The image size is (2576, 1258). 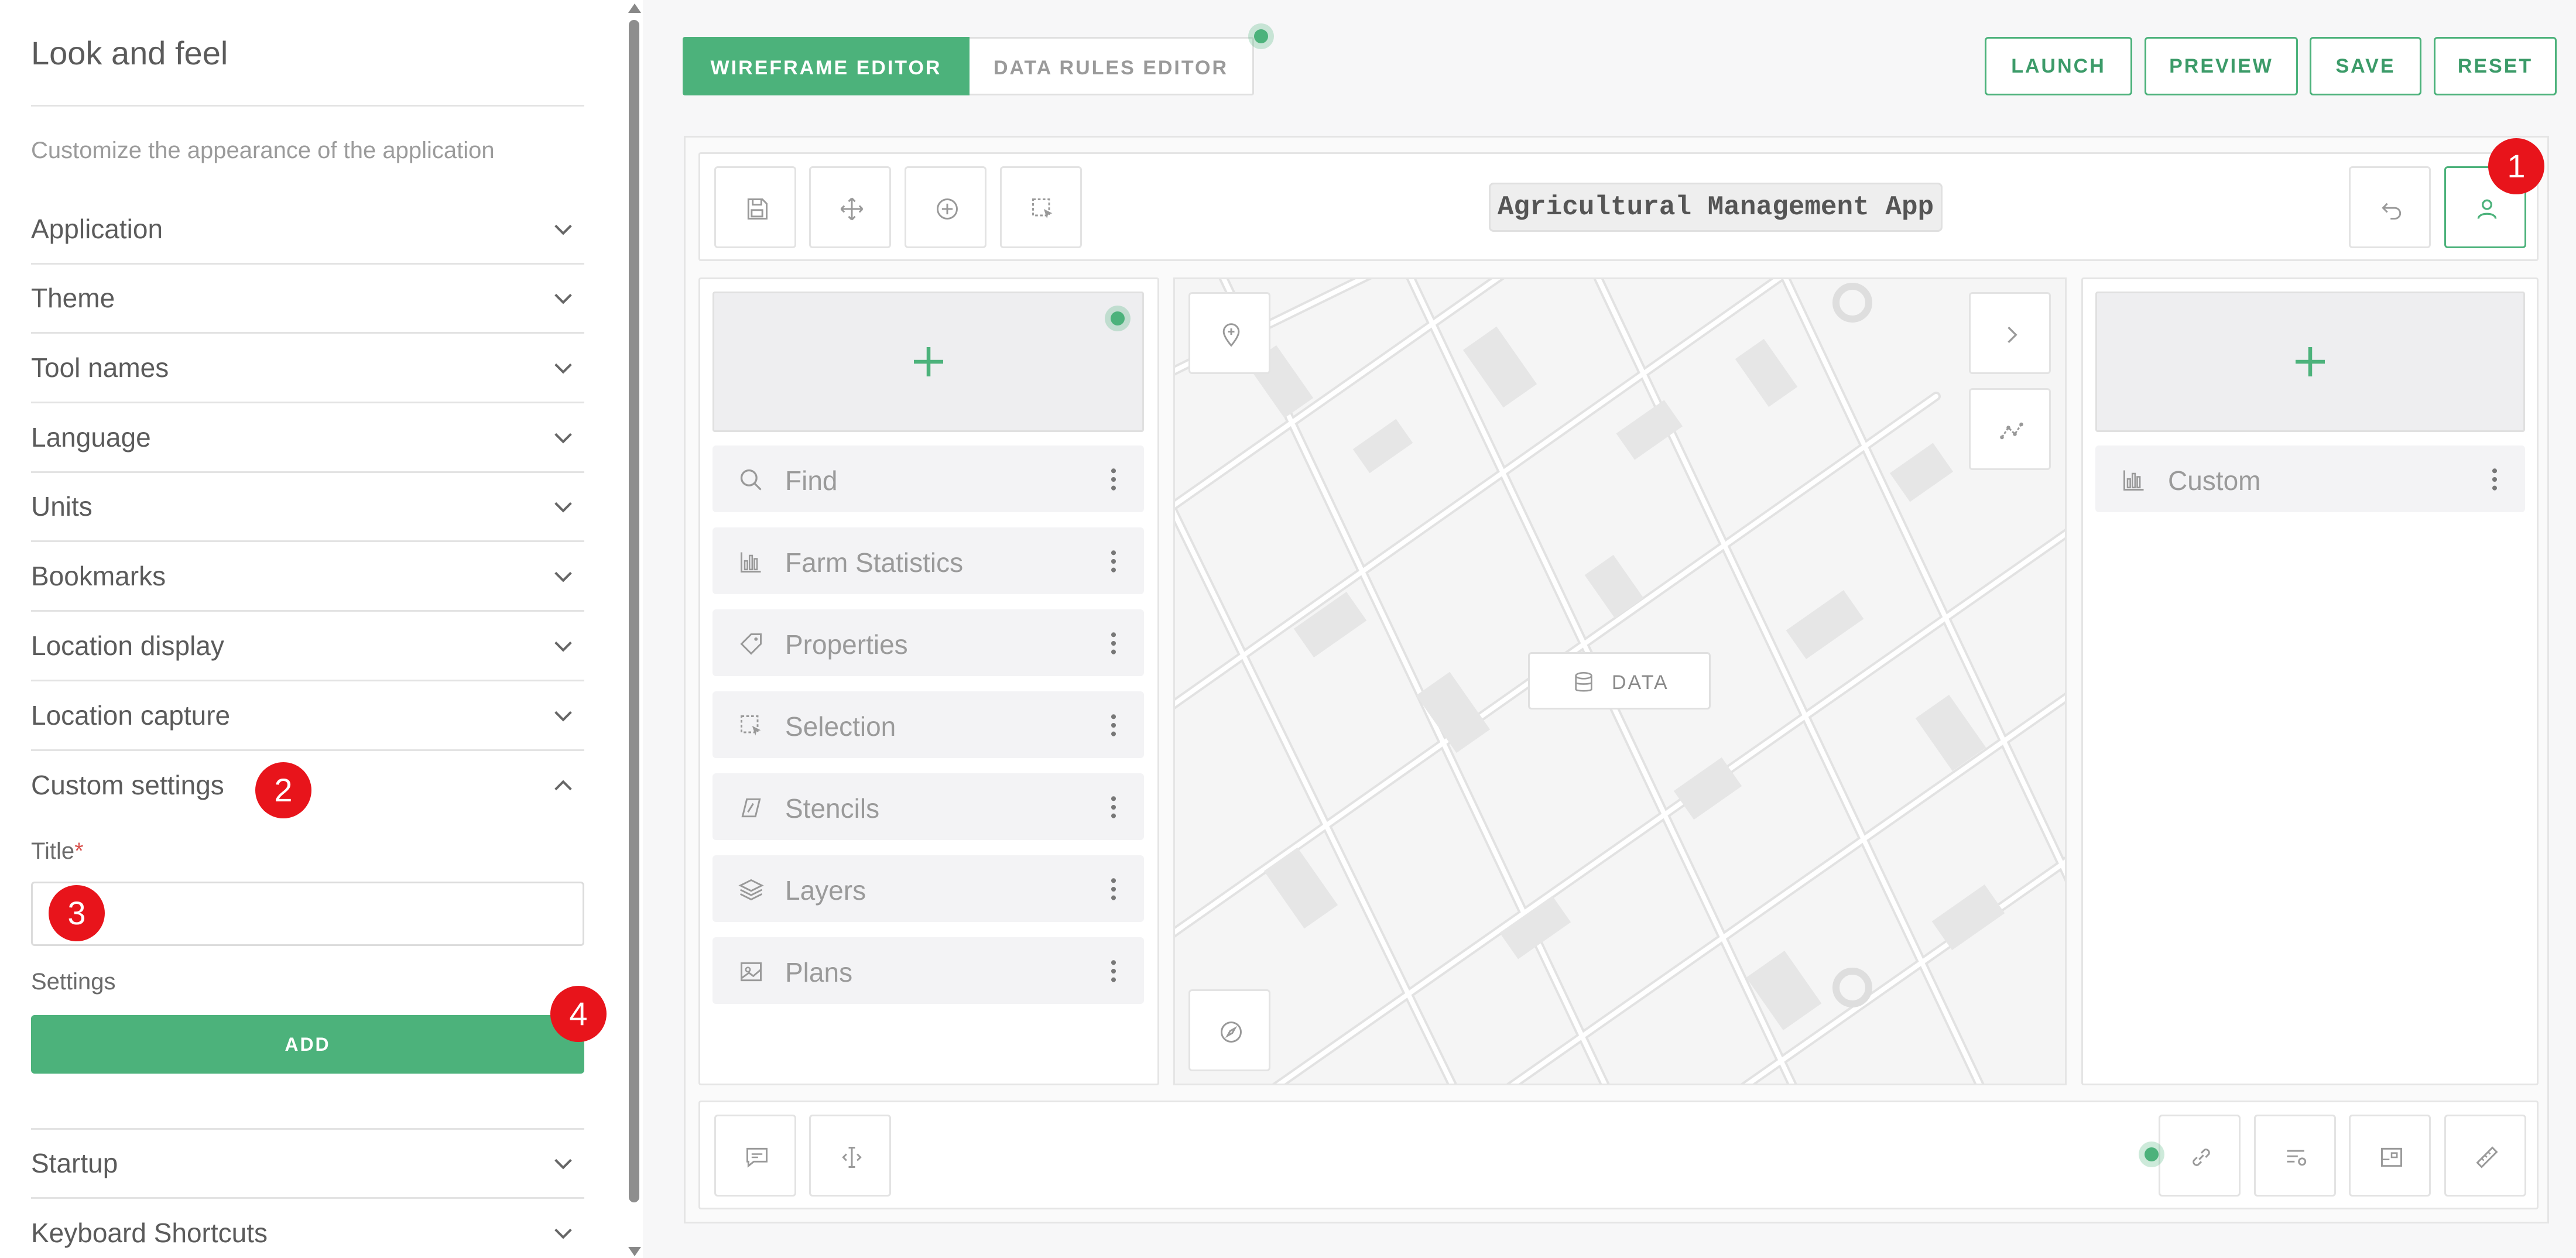 What do you see at coordinates (751, 808) in the screenshot?
I see `stencil-icon` at bounding box center [751, 808].